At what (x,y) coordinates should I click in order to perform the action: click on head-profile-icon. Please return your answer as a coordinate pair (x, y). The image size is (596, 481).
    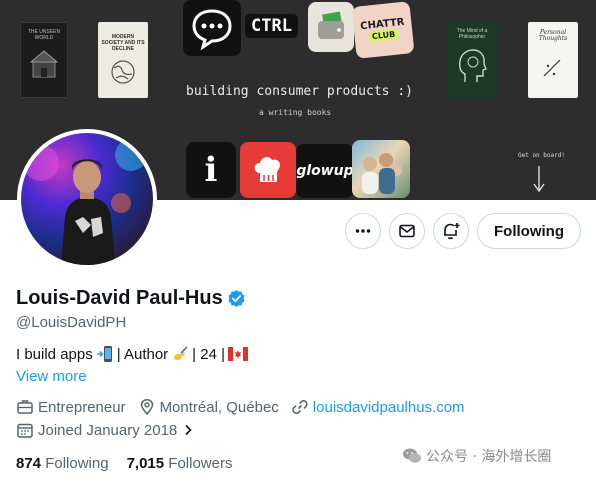
    Looking at the image, I should click on (472, 65).